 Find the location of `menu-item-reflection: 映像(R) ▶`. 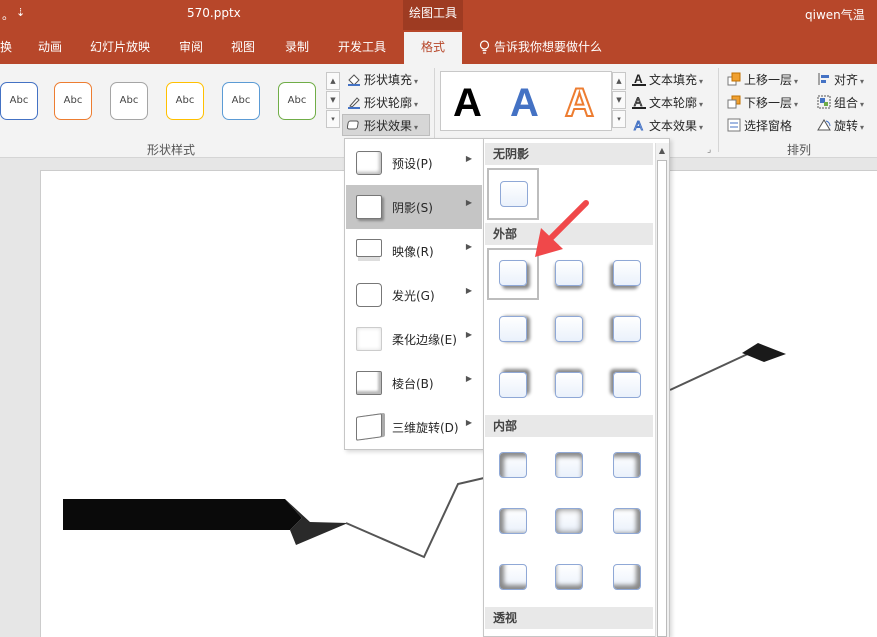

menu-item-reflection: 映像(R) ▶ is located at coordinates (414, 251).